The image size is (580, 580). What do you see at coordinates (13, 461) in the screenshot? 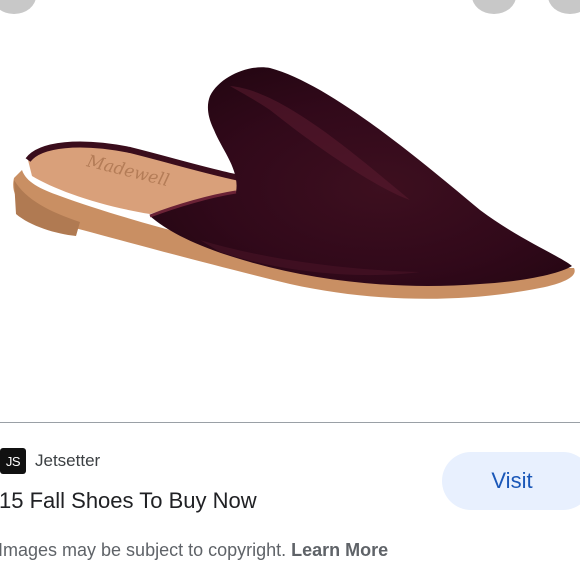
I see `source-logo: JS` at bounding box center [13, 461].